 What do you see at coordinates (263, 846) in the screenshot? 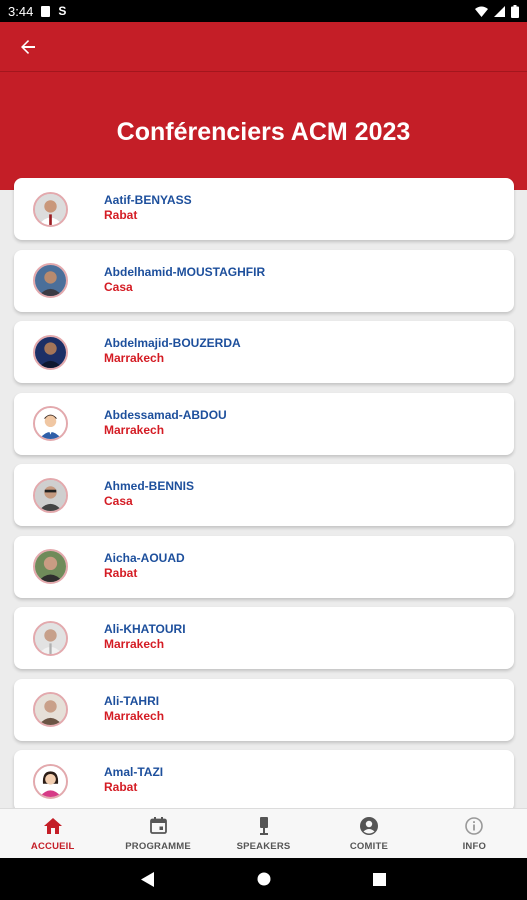
I see `nav-label: SPEAKERS` at bounding box center [263, 846].